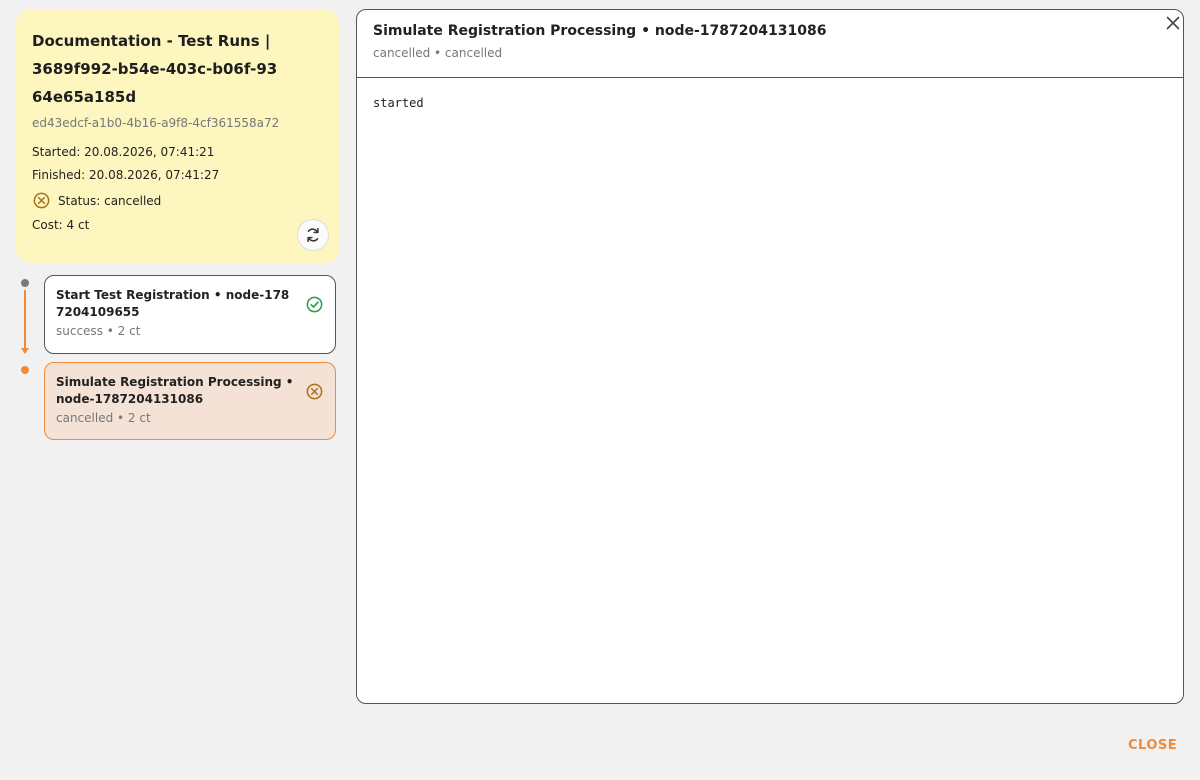  I want to click on timeline-dot-active, so click(25, 370).